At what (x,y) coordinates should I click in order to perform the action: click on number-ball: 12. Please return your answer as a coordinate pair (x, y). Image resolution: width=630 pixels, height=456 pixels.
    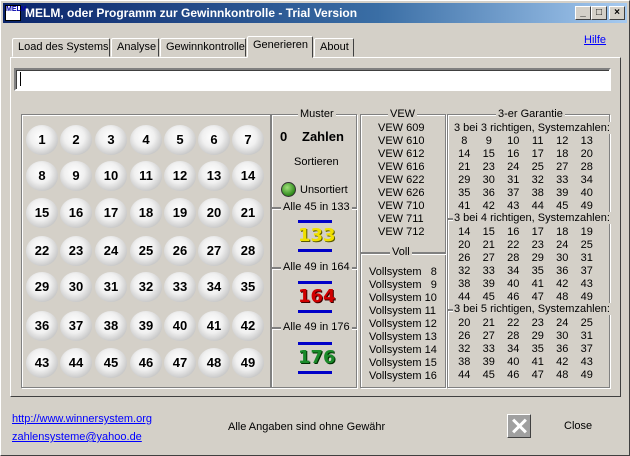
    Looking at the image, I should click on (180, 176).